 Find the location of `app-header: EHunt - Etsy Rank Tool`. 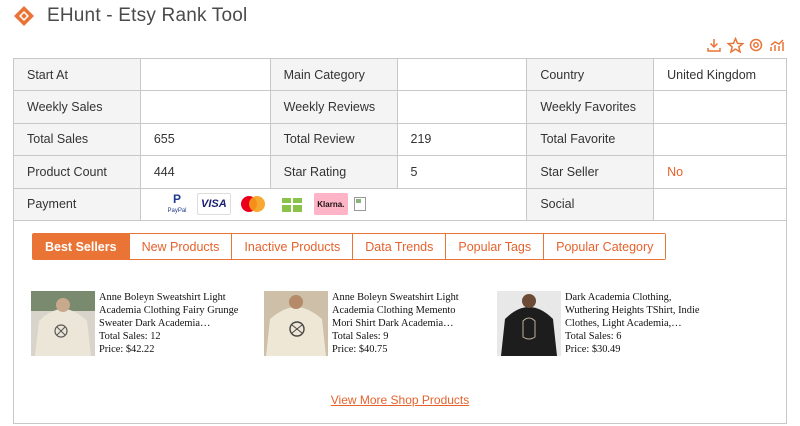

app-header: EHunt - Etsy Rank Tool is located at coordinates (130, 16).